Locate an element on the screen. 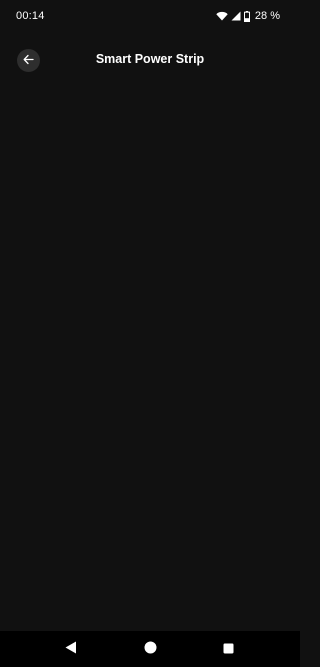 This screenshot has width=320, height=667. nav-recents-button is located at coordinates (228, 650).